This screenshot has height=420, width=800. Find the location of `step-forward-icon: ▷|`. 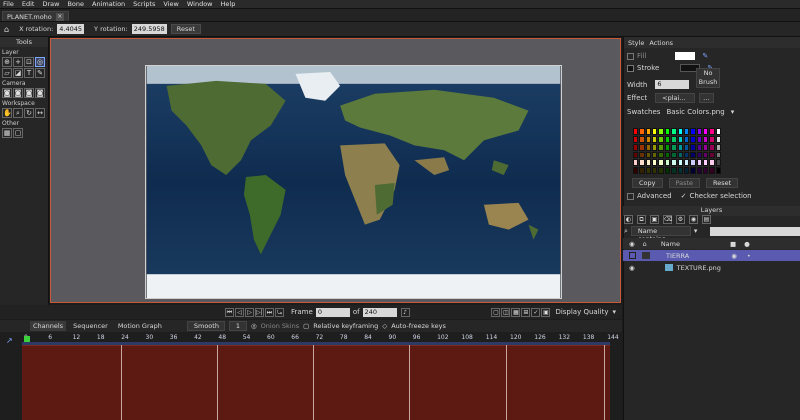

step-forward-icon: ▷| is located at coordinates (259, 312).